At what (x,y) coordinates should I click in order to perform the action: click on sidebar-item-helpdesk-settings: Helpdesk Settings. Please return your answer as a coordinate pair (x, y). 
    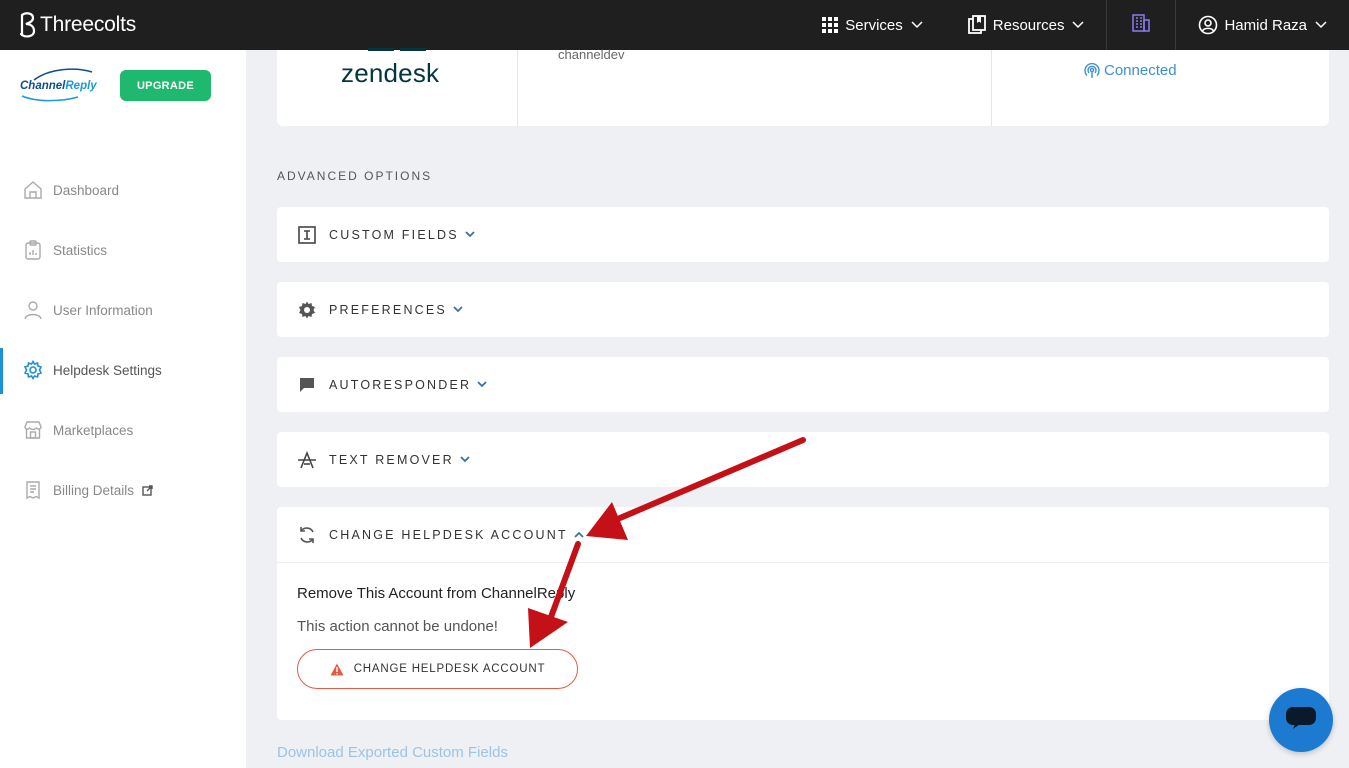
    Looking at the image, I should click on (123, 370).